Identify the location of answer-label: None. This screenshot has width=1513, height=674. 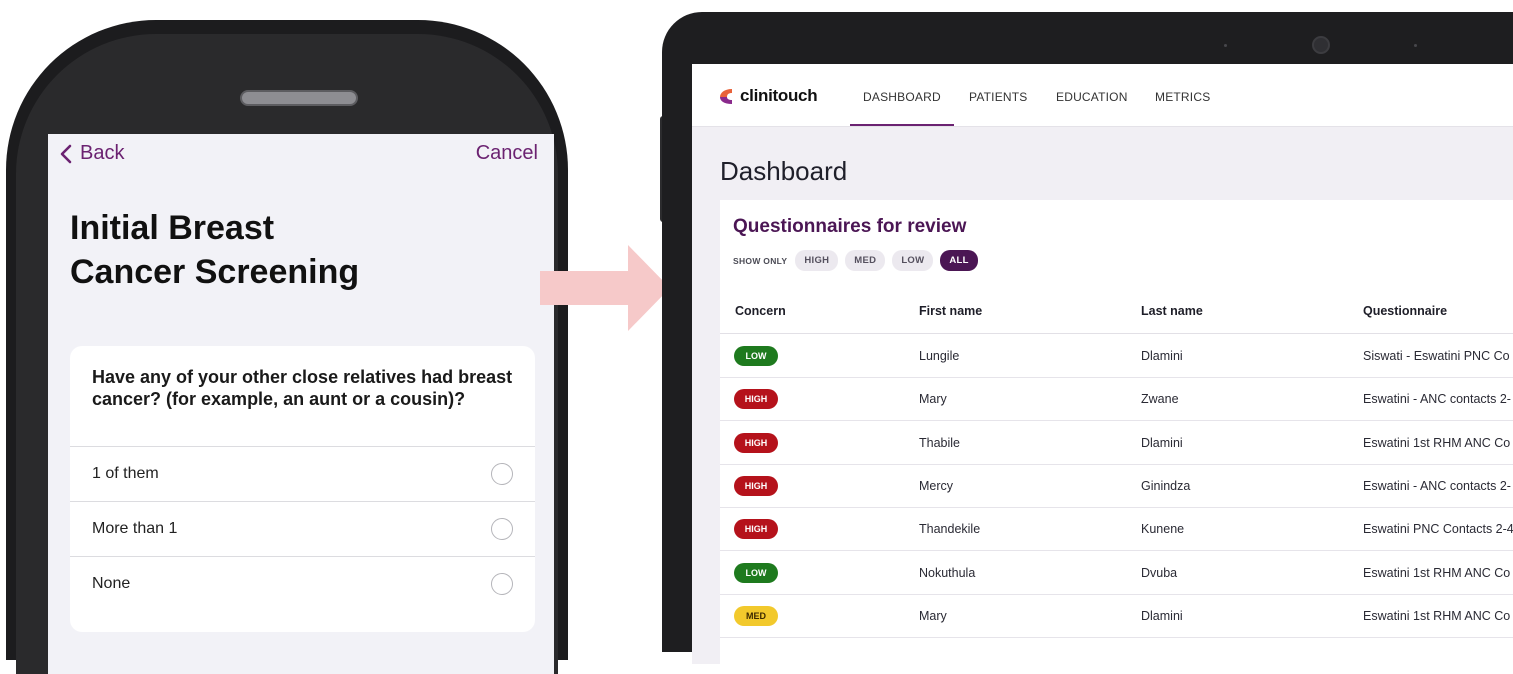
(111, 583).